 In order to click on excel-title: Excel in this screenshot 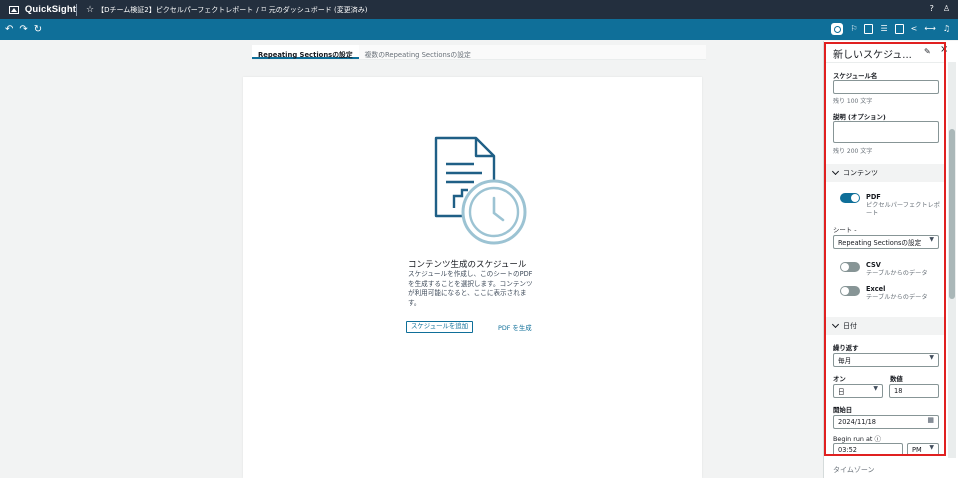, I will do `click(876, 289)`.